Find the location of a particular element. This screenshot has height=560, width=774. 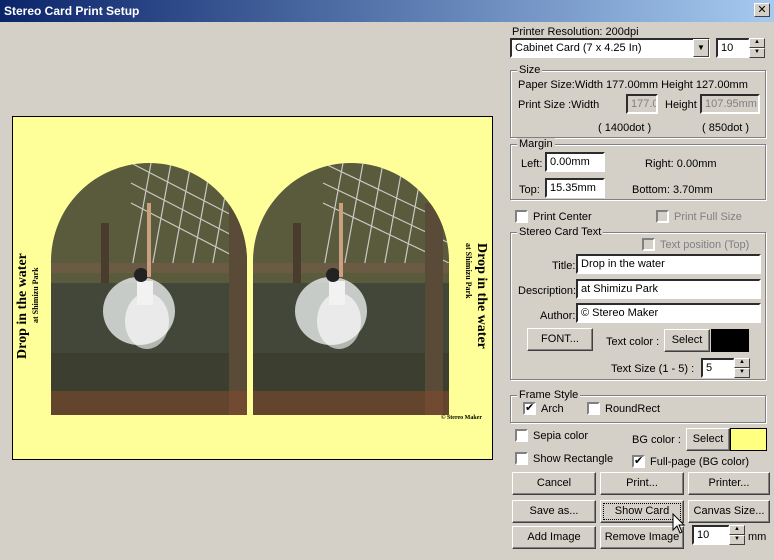

step-value: 10 is located at coordinates (703, 535).